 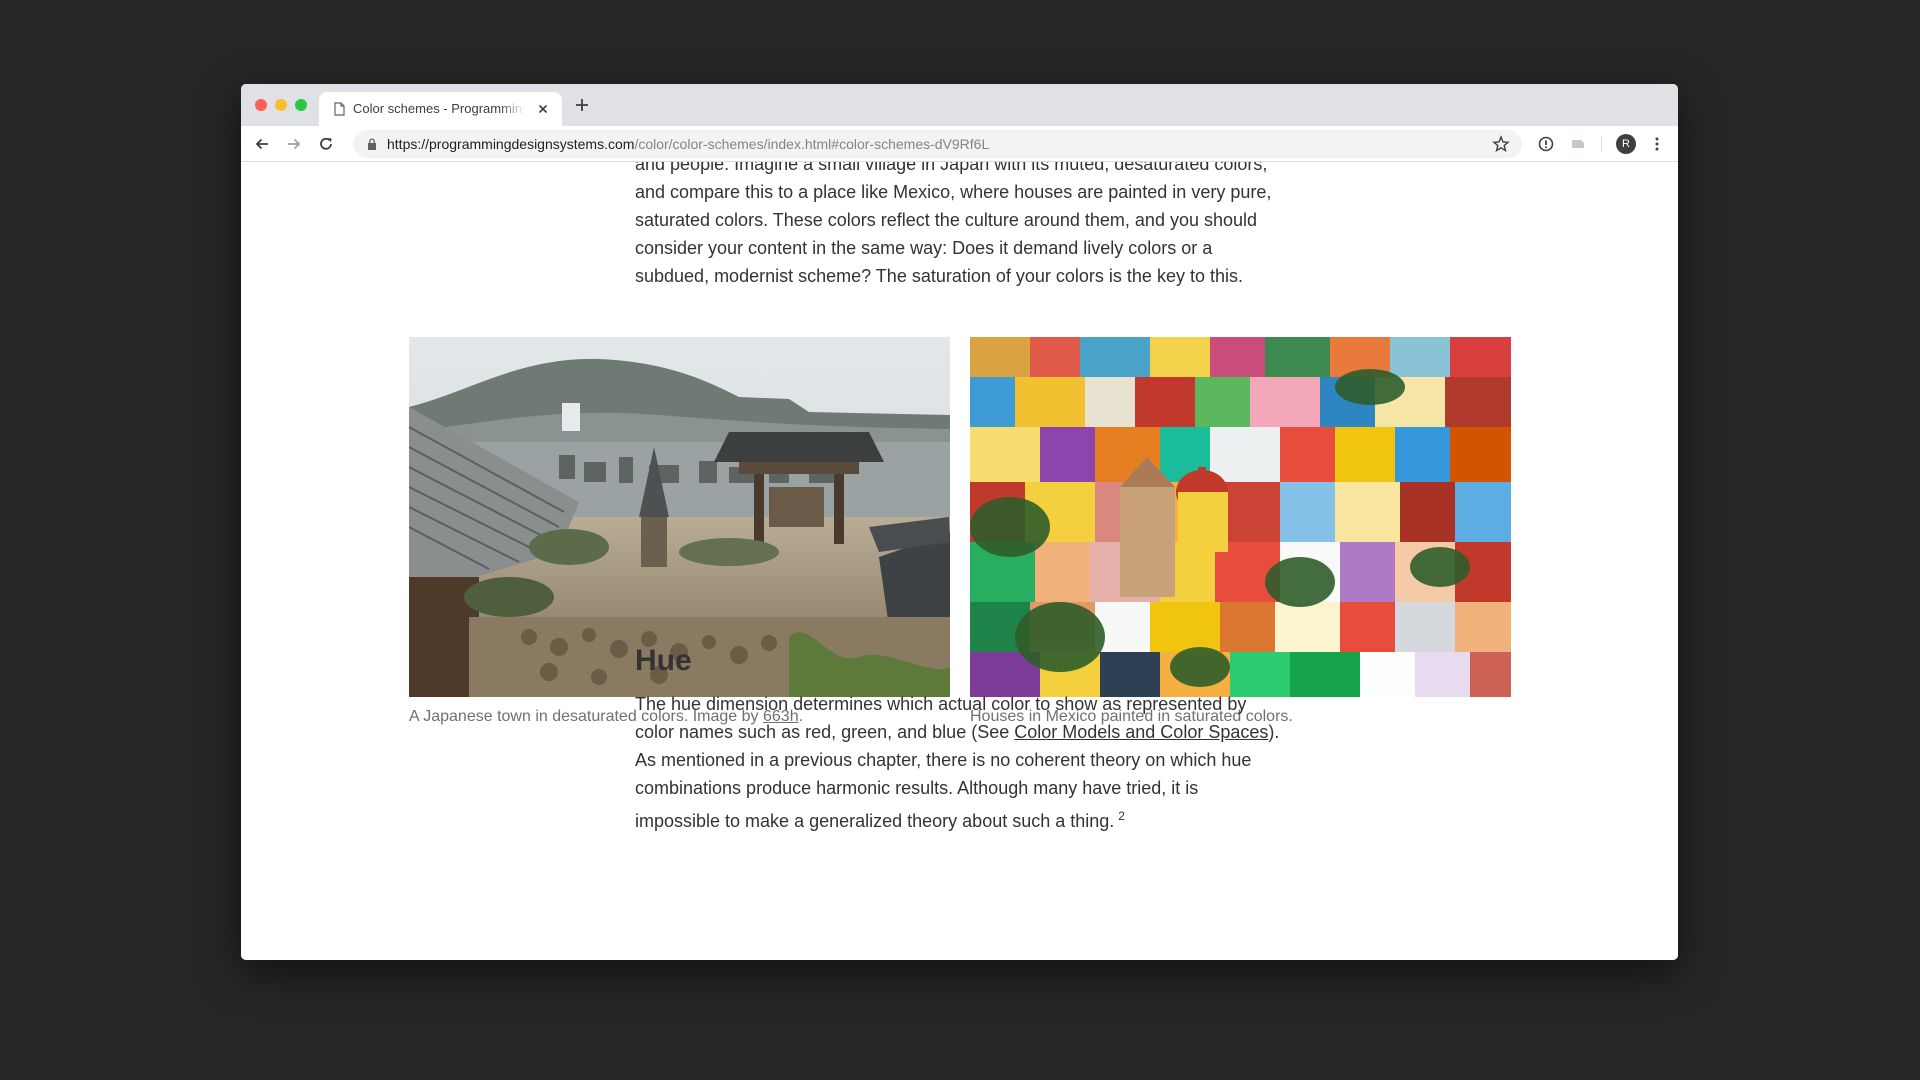 I want to click on back-arrow-icon, so click(x=262, y=144).